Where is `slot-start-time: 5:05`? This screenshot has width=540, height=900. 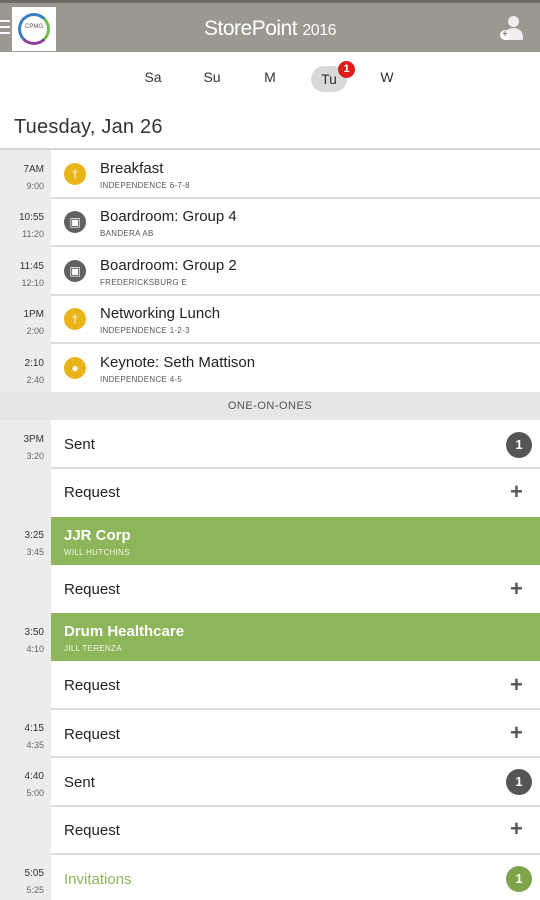
slot-start-time: 5:05 is located at coordinates (34, 873).